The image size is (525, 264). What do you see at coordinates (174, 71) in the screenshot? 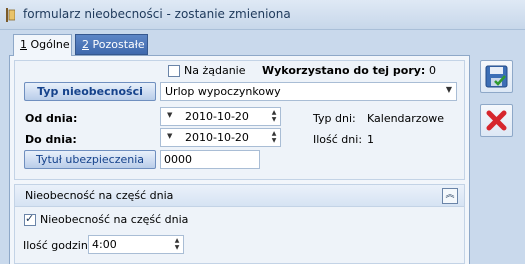
I see `on-demand-checkbox` at bounding box center [174, 71].